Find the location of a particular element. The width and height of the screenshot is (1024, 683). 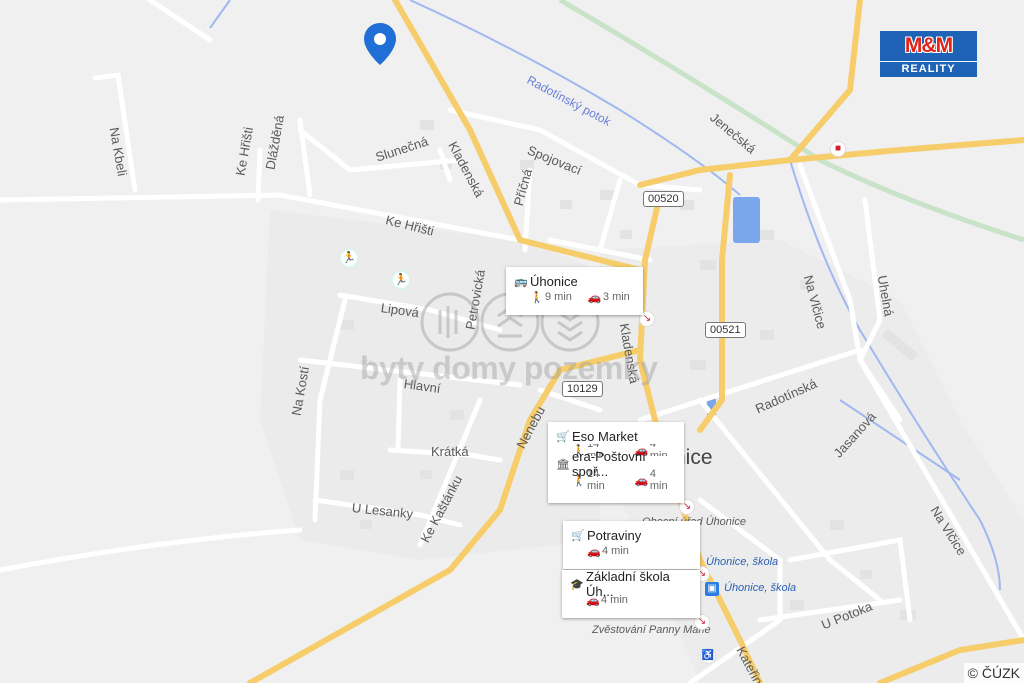

bus-icon: 🚌 is located at coordinates (521, 281).